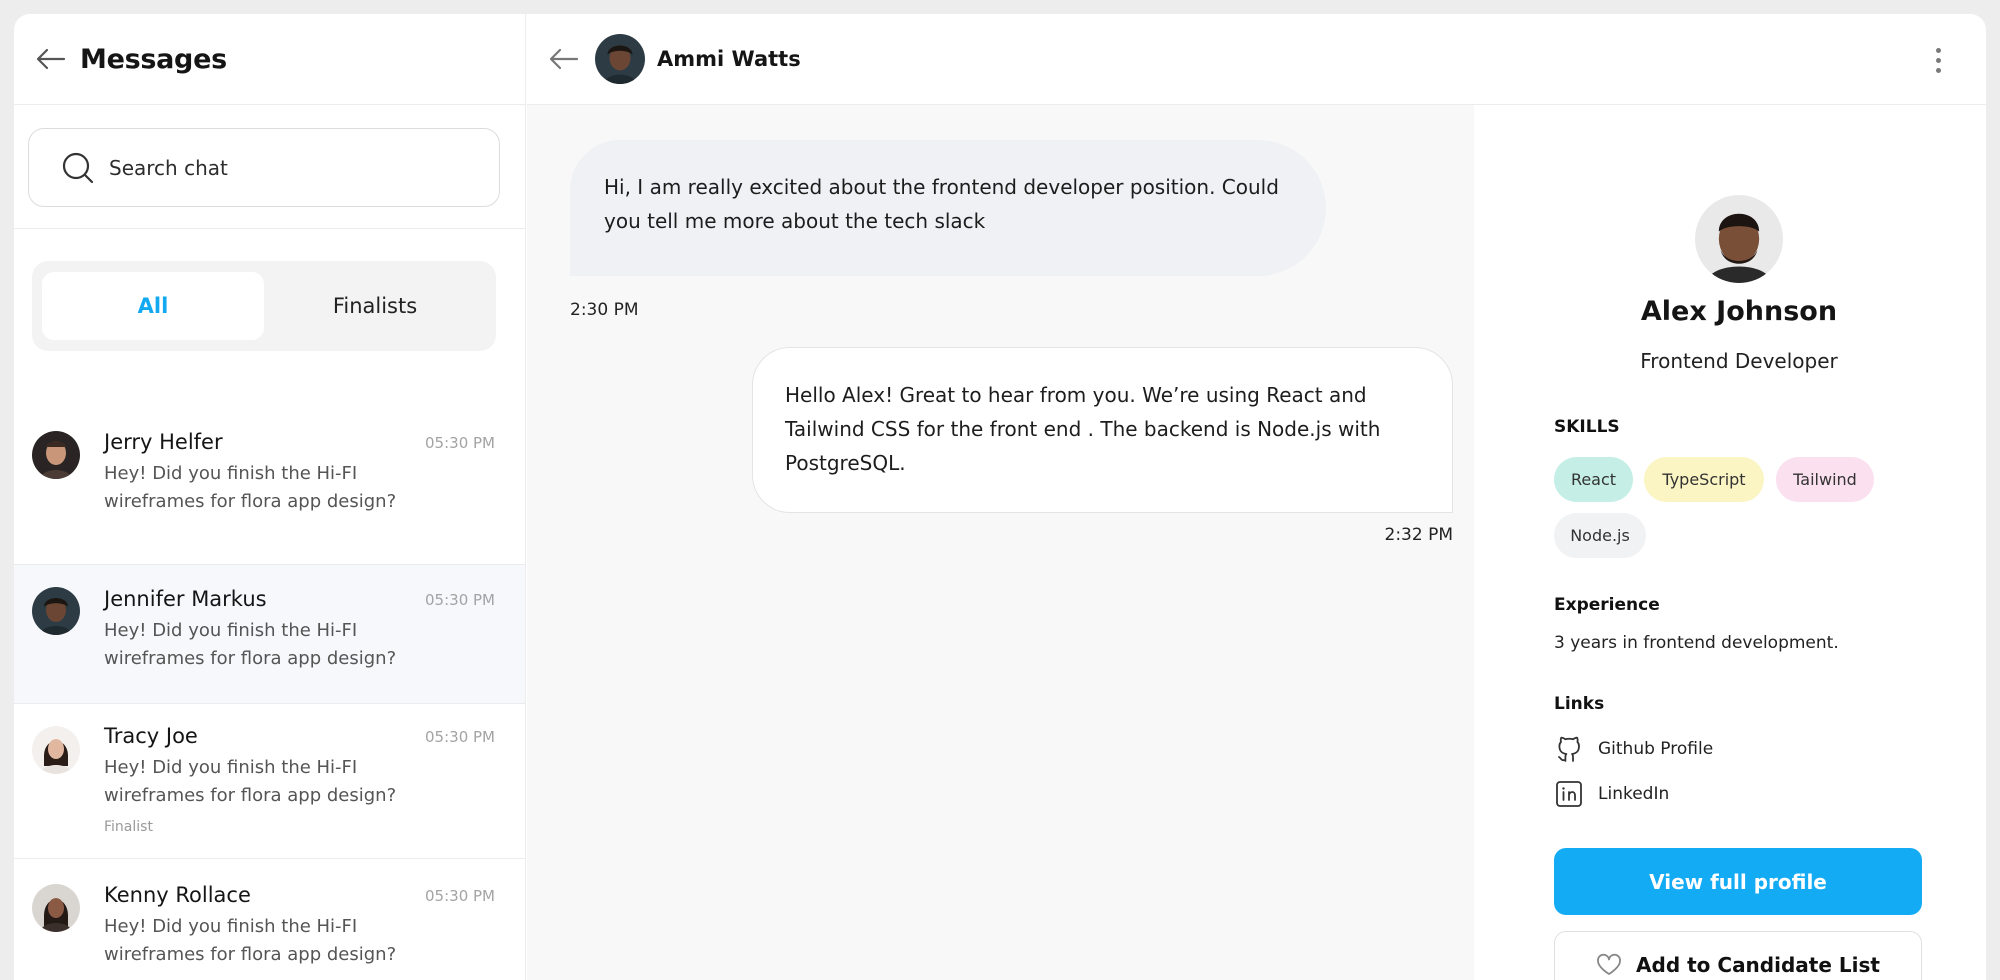 The width and height of the screenshot is (2000, 980). Describe the element at coordinates (1634, 794) in the screenshot. I see `linkedin-link-label: LinkedIn` at that location.